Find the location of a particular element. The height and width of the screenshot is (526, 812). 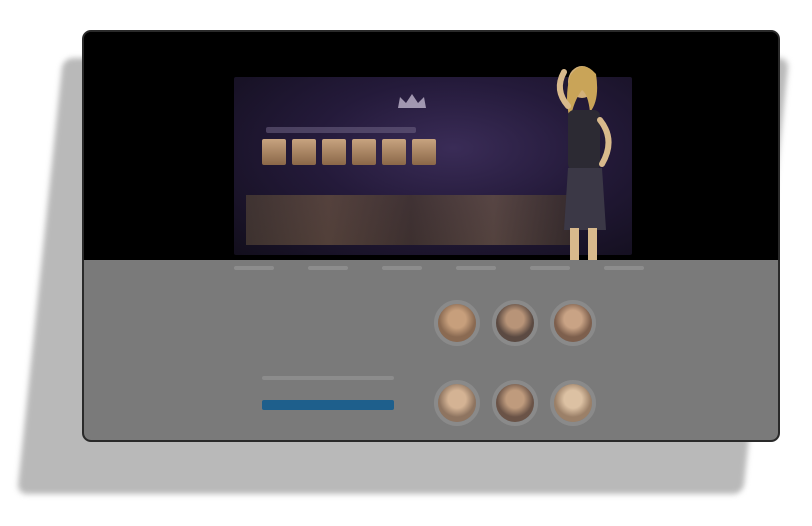

section-nav is located at coordinates (439, 268).